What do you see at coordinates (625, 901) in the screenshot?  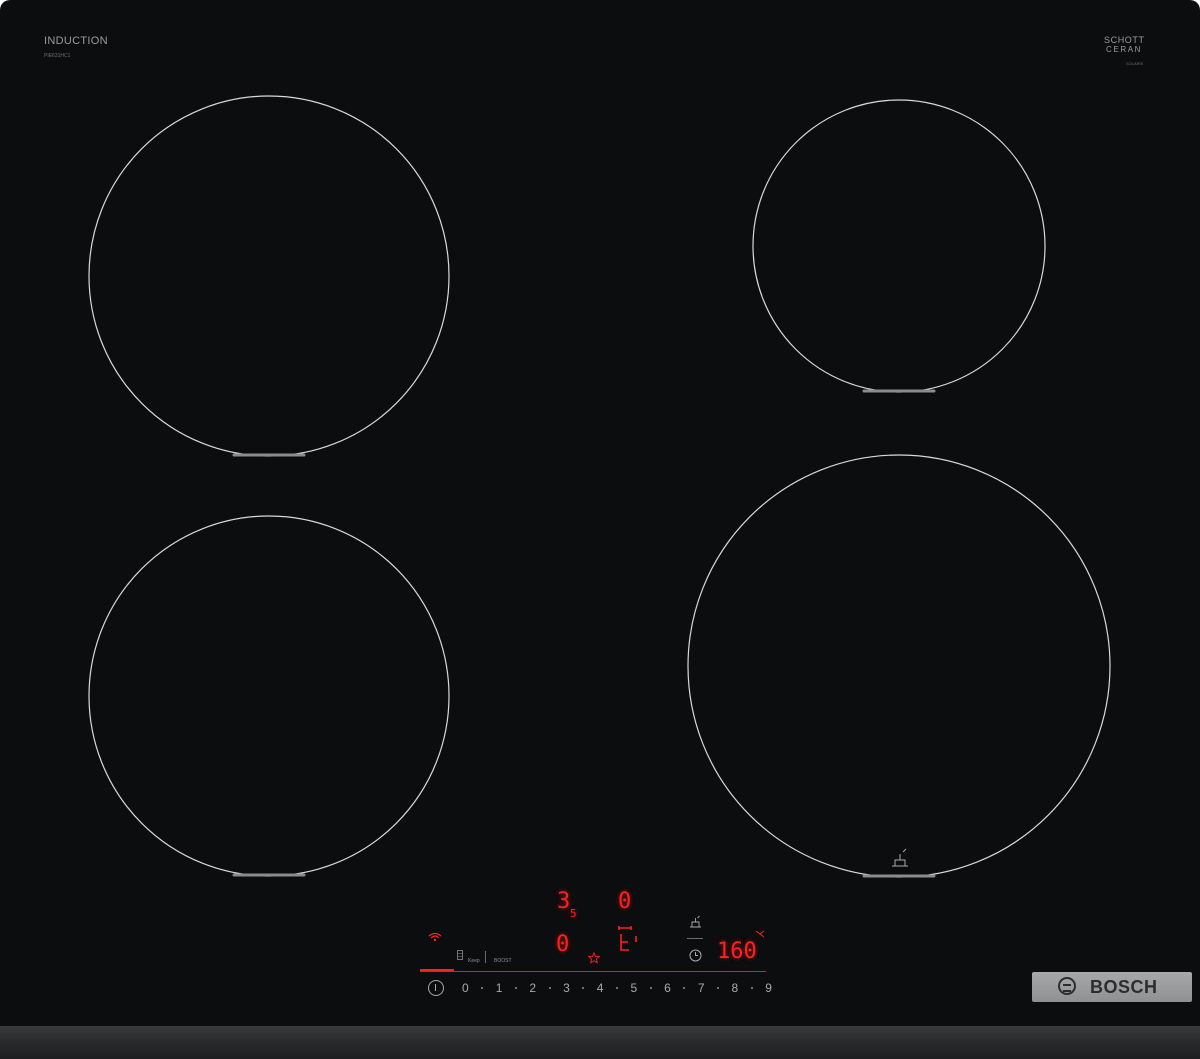 I see `rear-right-display: 0` at bounding box center [625, 901].